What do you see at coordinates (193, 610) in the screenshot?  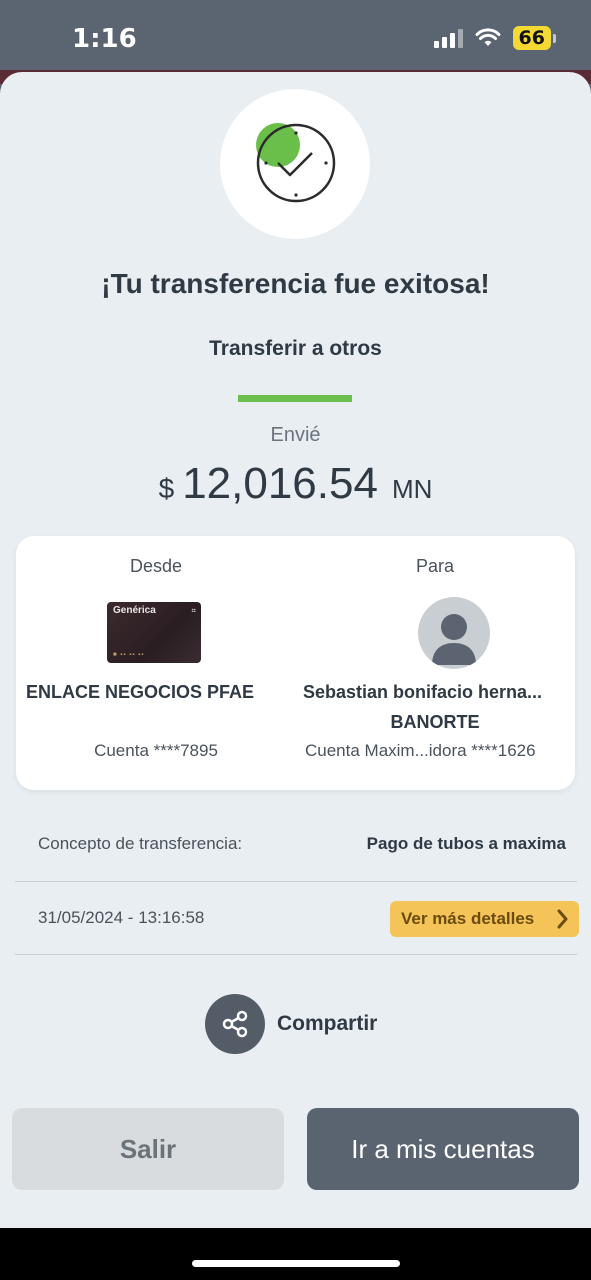 I see `card-logo-icon: ⌗` at bounding box center [193, 610].